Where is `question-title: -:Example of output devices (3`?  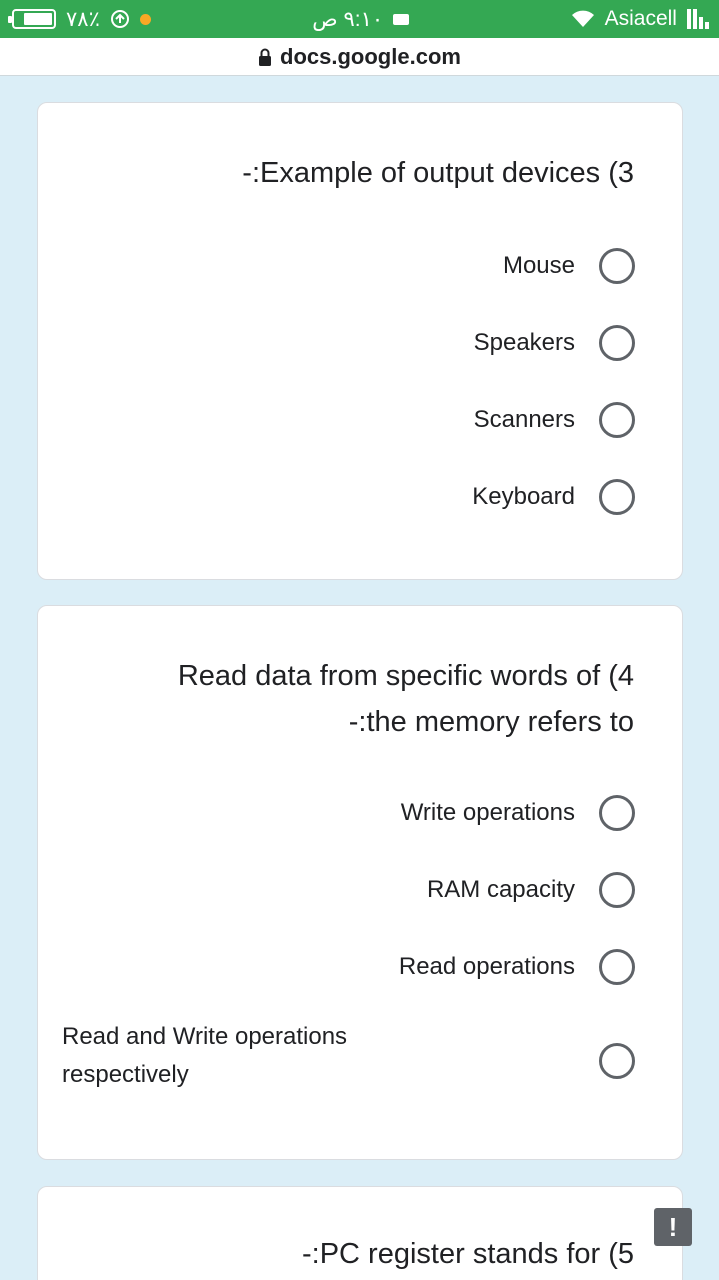 question-title: -:Example of output devices (3 is located at coordinates (438, 173).